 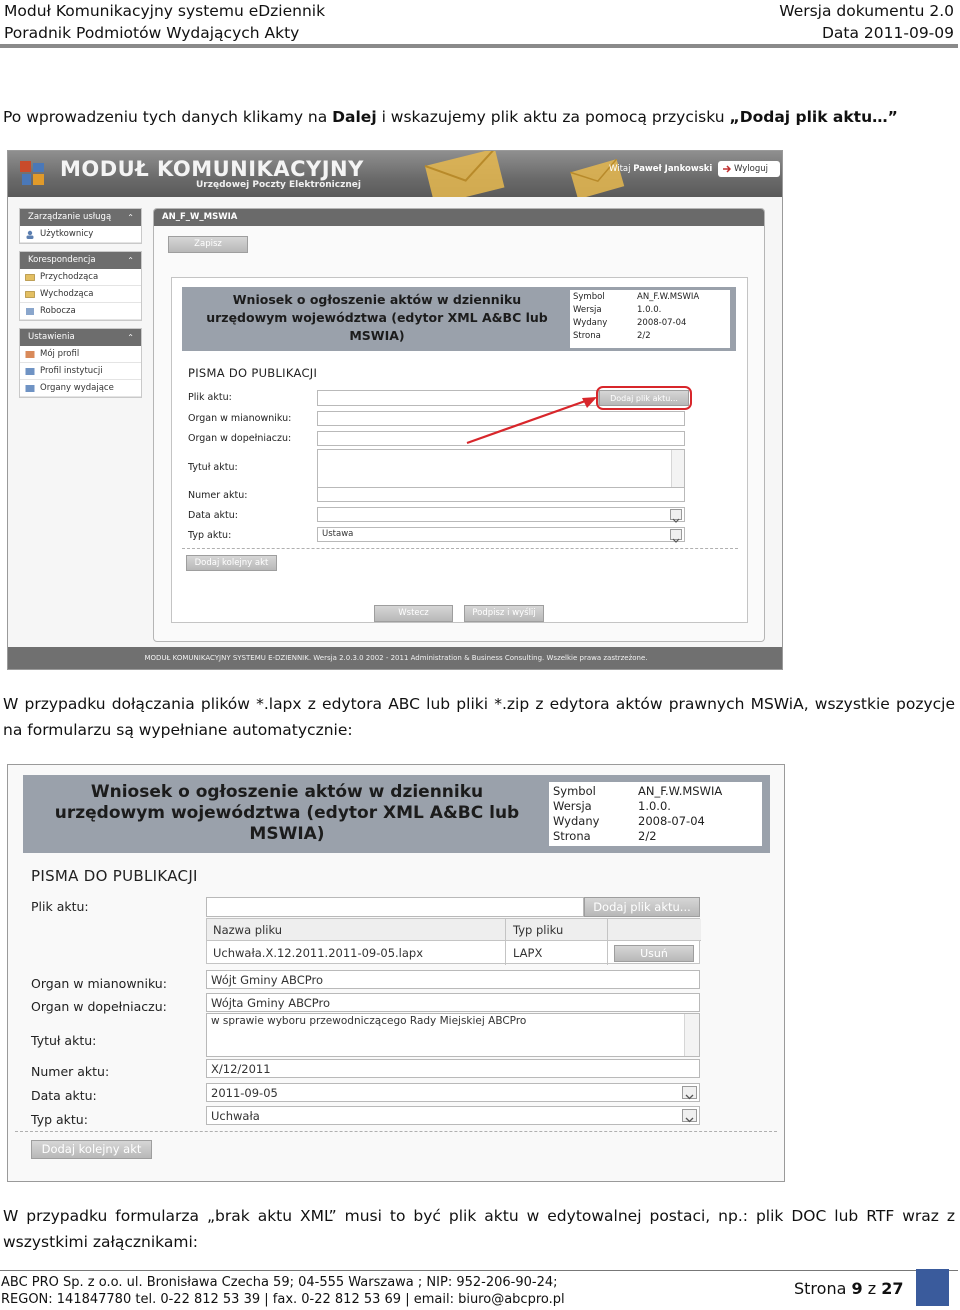 What do you see at coordinates (866, 22) in the screenshot?
I see `document-header-right: Wersja dokumentu 2.0 Data 2011-09-09` at bounding box center [866, 22].